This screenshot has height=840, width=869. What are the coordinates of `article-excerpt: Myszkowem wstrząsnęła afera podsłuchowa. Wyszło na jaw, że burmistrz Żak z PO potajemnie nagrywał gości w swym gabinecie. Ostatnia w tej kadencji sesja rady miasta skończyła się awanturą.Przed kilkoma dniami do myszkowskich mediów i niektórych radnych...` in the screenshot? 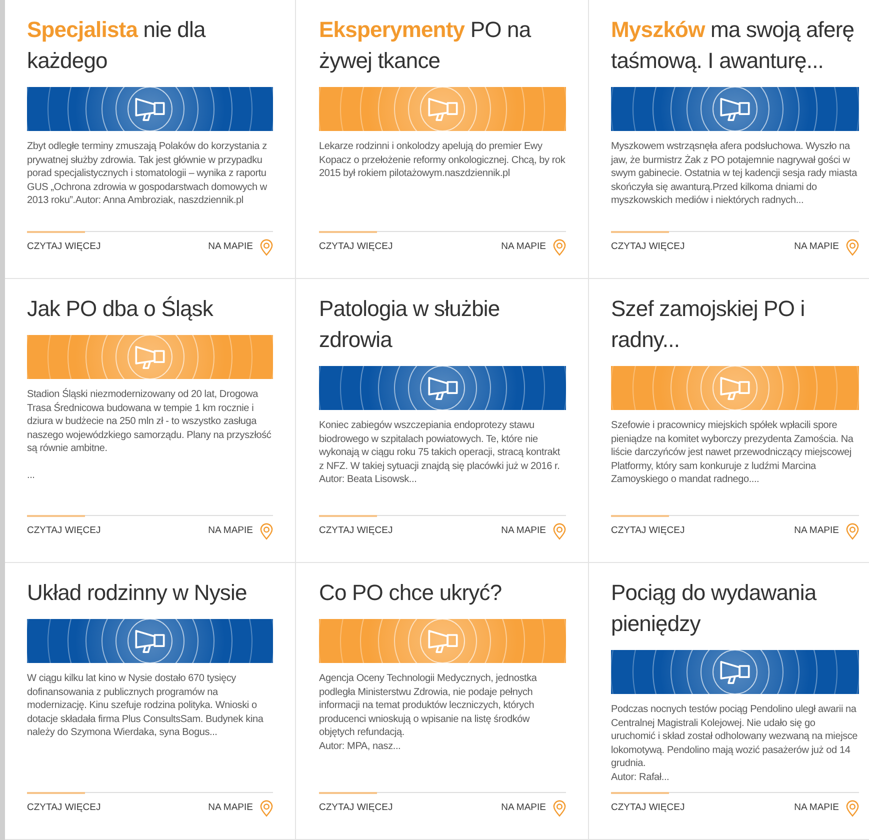 It's located at (734, 174).